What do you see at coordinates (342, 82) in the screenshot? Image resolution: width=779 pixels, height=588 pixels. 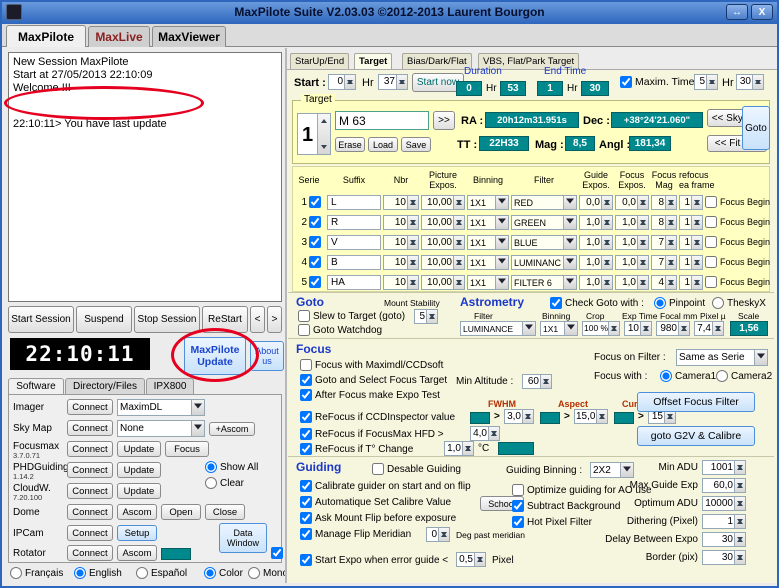 I see `start-hr-spinner: 0` at bounding box center [342, 82].